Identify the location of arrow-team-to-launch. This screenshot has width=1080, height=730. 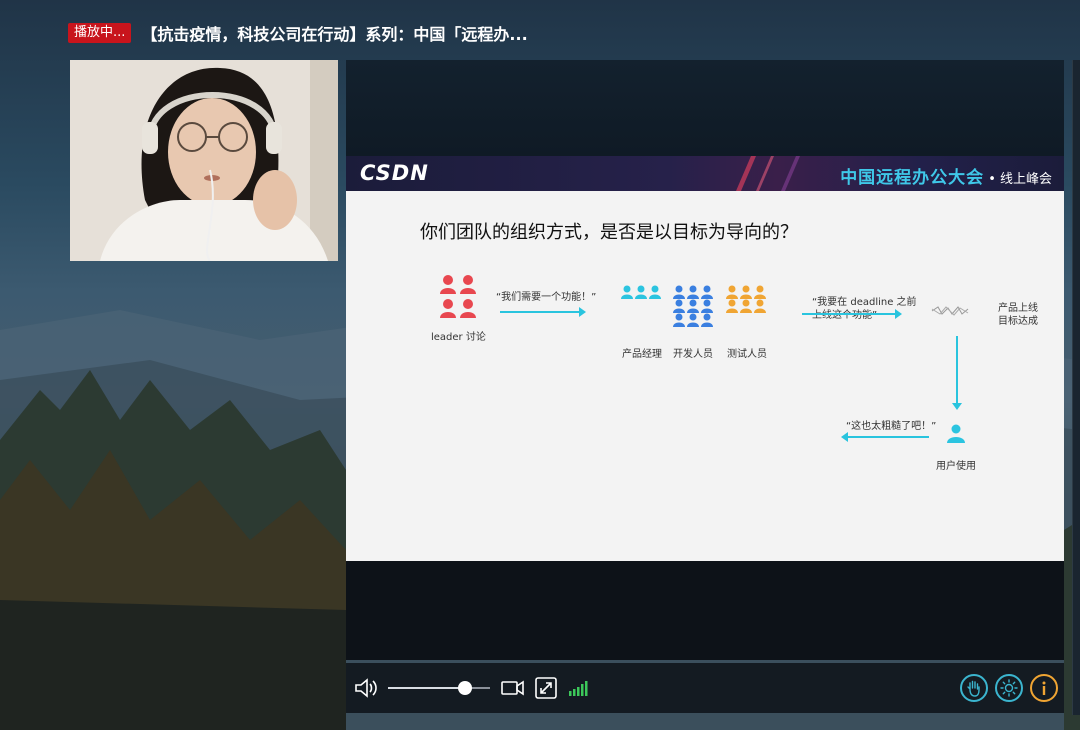
(852, 314).